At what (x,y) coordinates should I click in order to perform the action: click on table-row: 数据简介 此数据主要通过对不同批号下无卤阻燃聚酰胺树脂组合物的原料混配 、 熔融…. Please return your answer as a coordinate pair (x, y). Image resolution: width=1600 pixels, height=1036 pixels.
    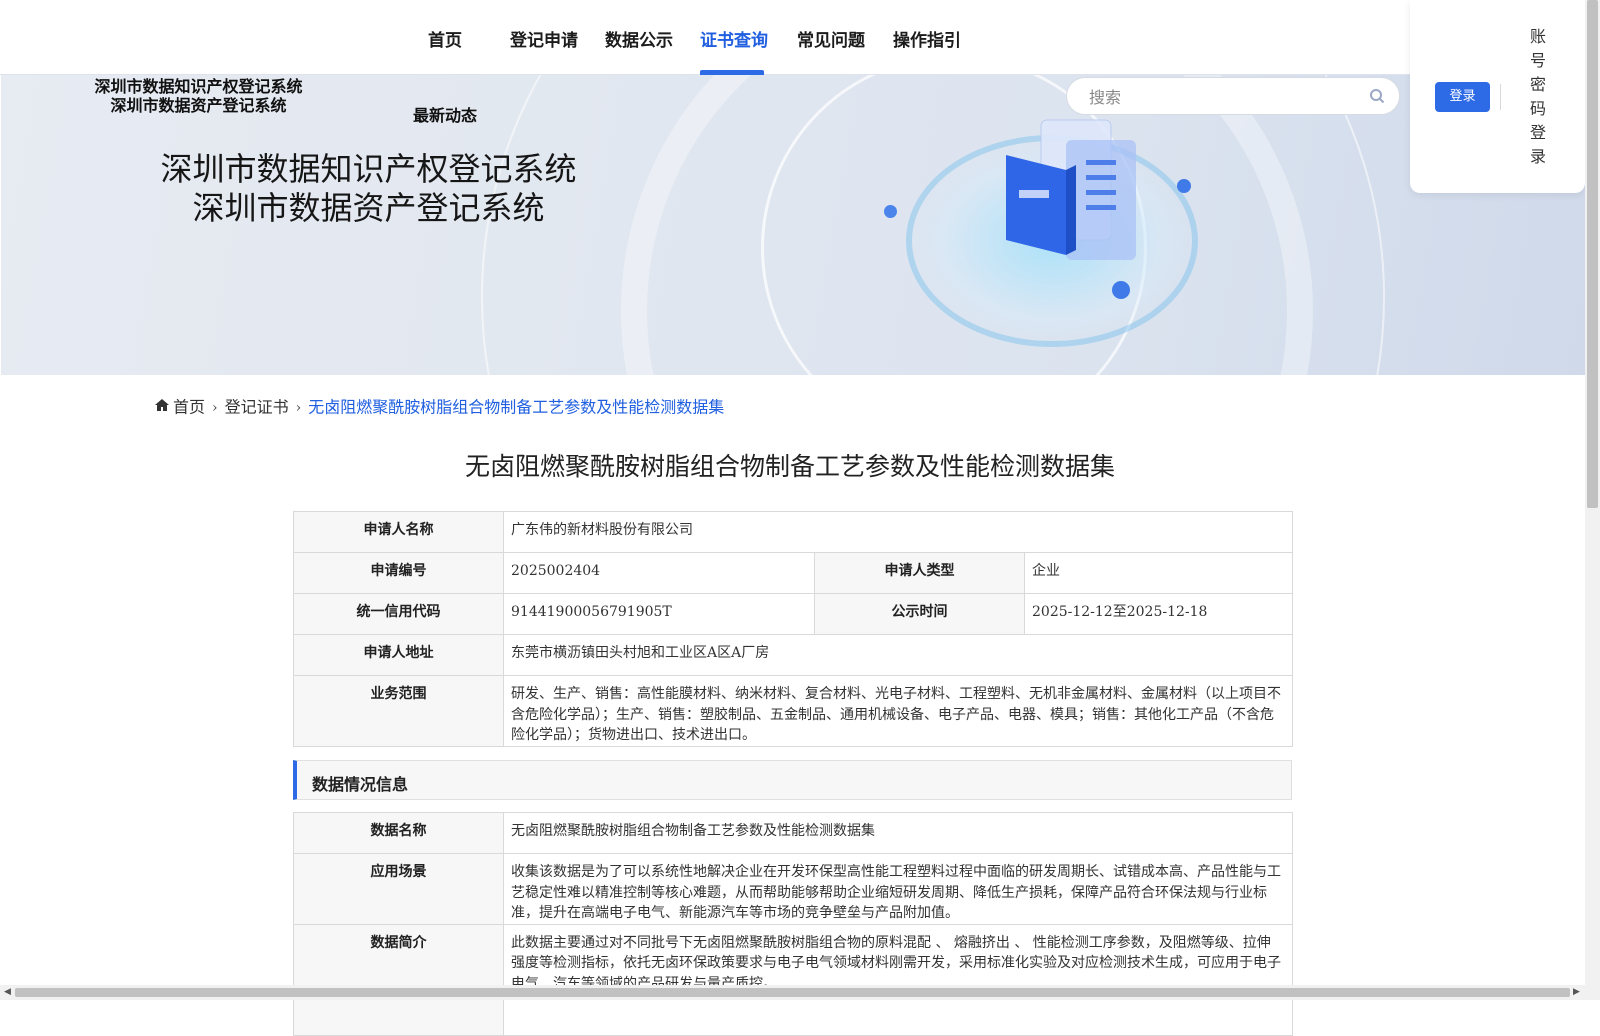
    Looking at the image, I should click on (793, 959).